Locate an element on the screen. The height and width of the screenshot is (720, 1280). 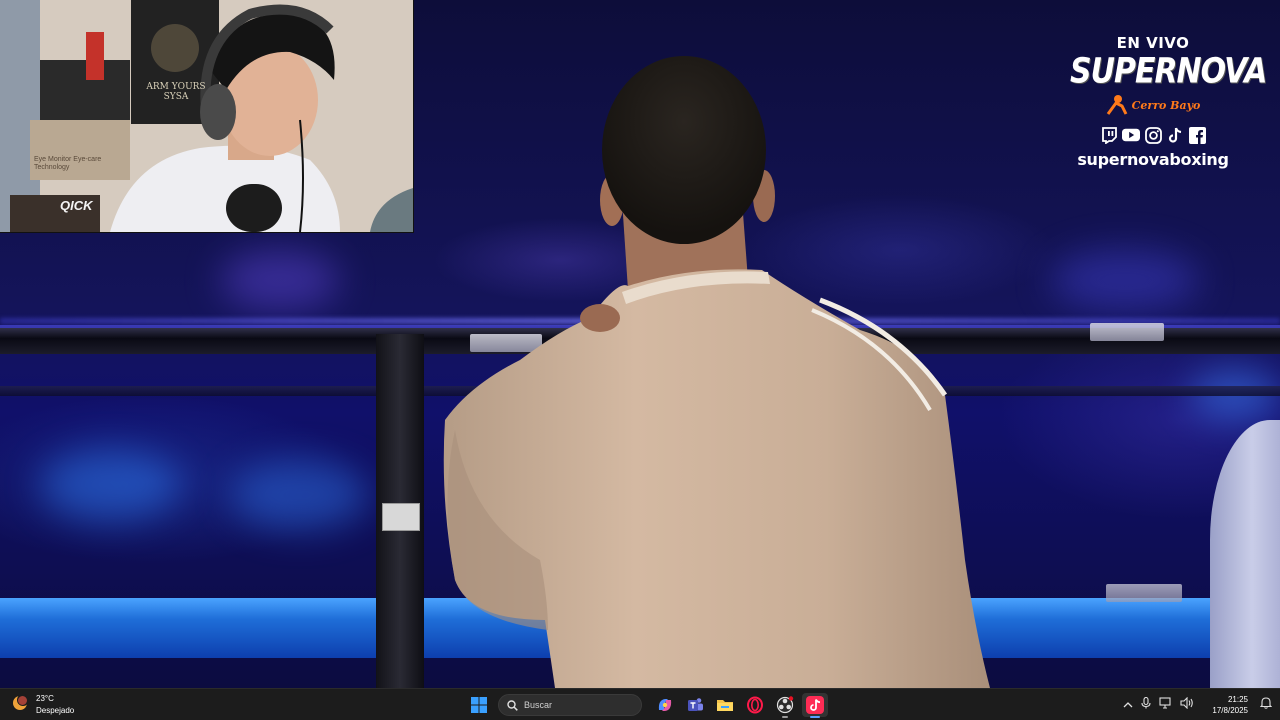
windows-start-button is located at coordinates (479, 705).